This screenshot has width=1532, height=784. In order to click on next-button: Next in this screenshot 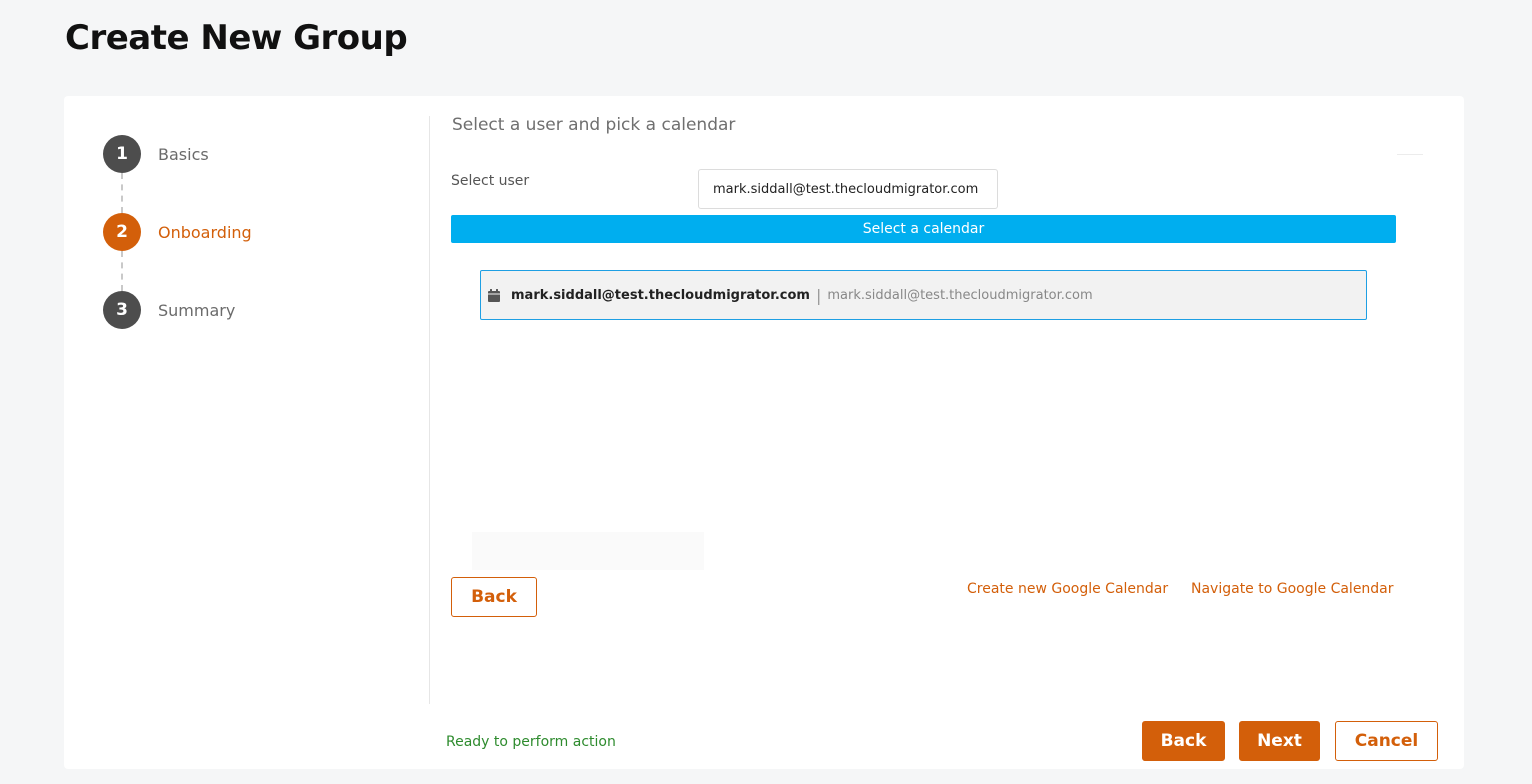, I will do `click(1279, 741)`.